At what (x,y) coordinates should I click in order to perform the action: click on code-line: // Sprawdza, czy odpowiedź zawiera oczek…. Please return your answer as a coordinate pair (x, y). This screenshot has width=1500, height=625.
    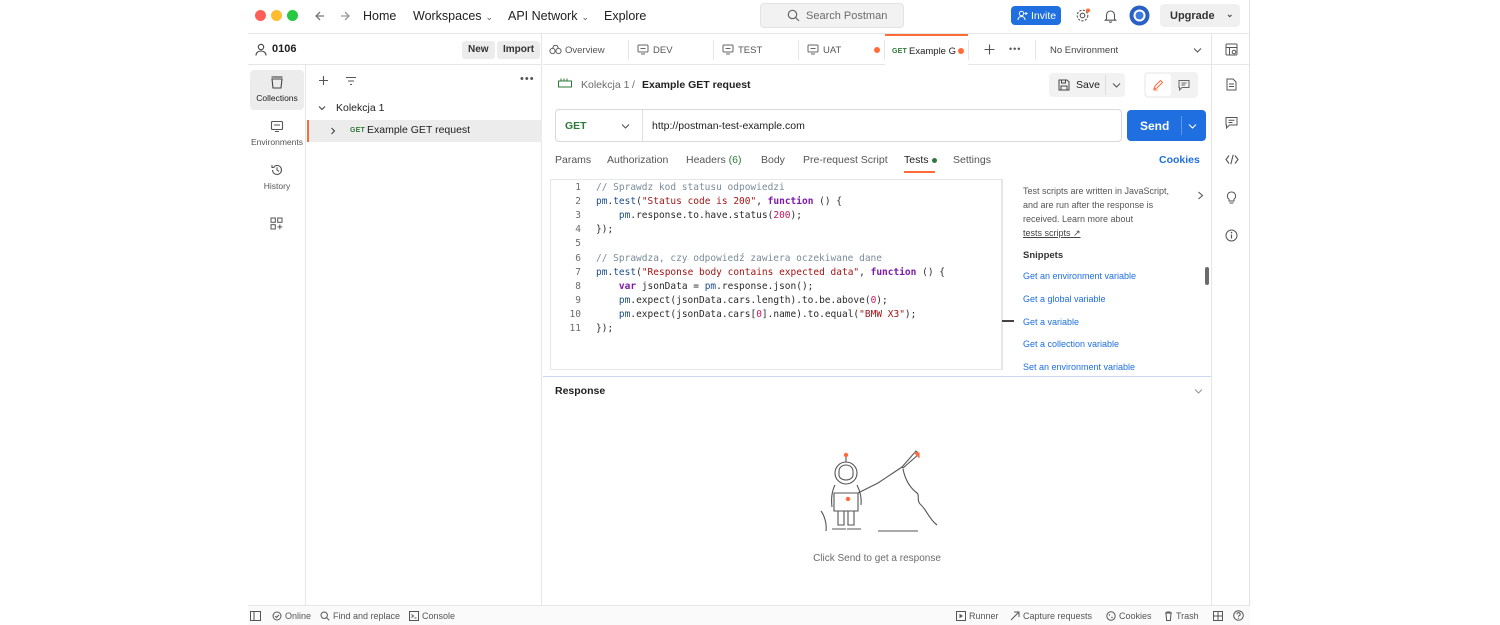
    Looking at the image, I should click on (739, 258).